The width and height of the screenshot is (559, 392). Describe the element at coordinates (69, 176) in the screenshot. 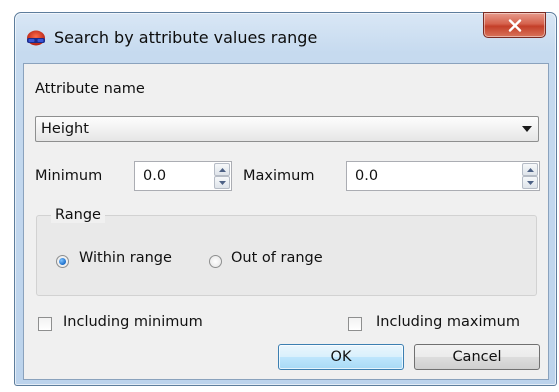

I see `minimum-label: Minimum` at that location.